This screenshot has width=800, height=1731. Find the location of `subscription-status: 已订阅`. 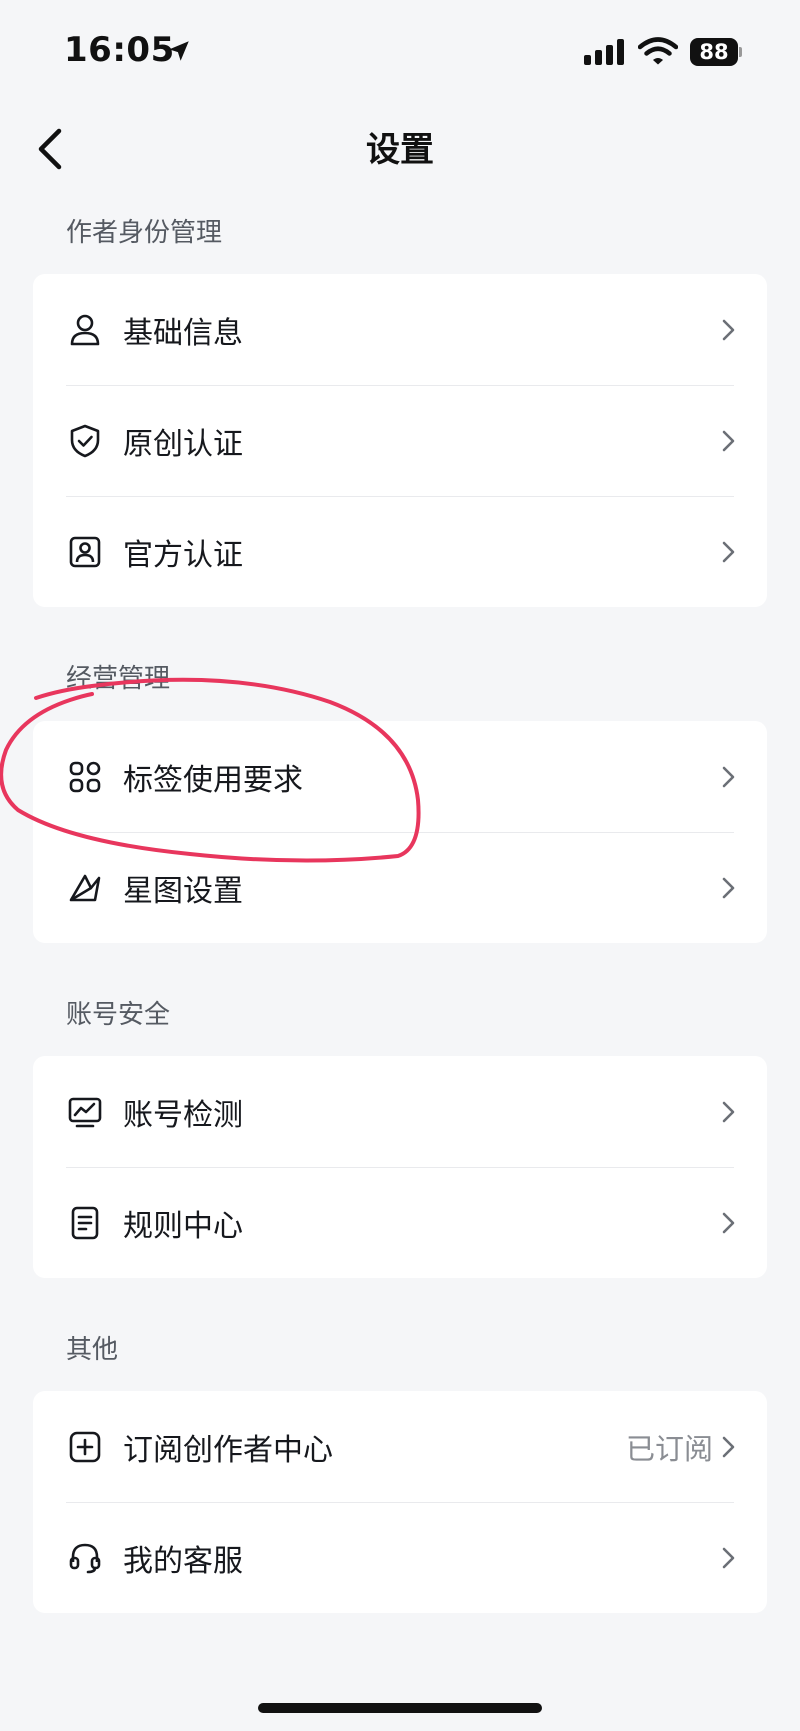

subscription-status: 已订阅 is located at coordinates (669, 1448).